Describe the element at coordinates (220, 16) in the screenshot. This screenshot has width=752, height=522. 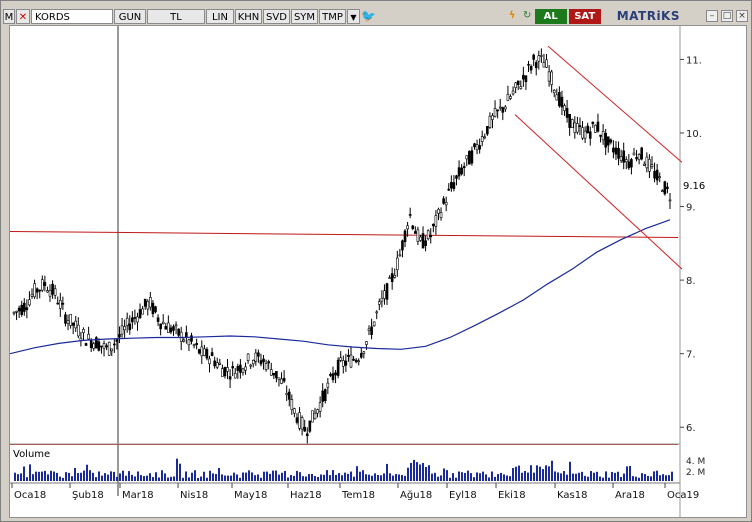
I see `scale-button: LIN` at that location.